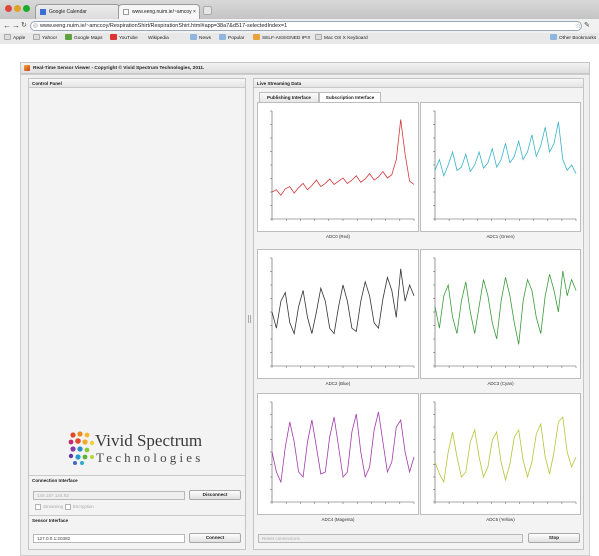 The image size is (599, 556). What do you see at coordinates (249, 319) in the screenshot?
I see `splitter-handle` at bounding box center [249, 319].